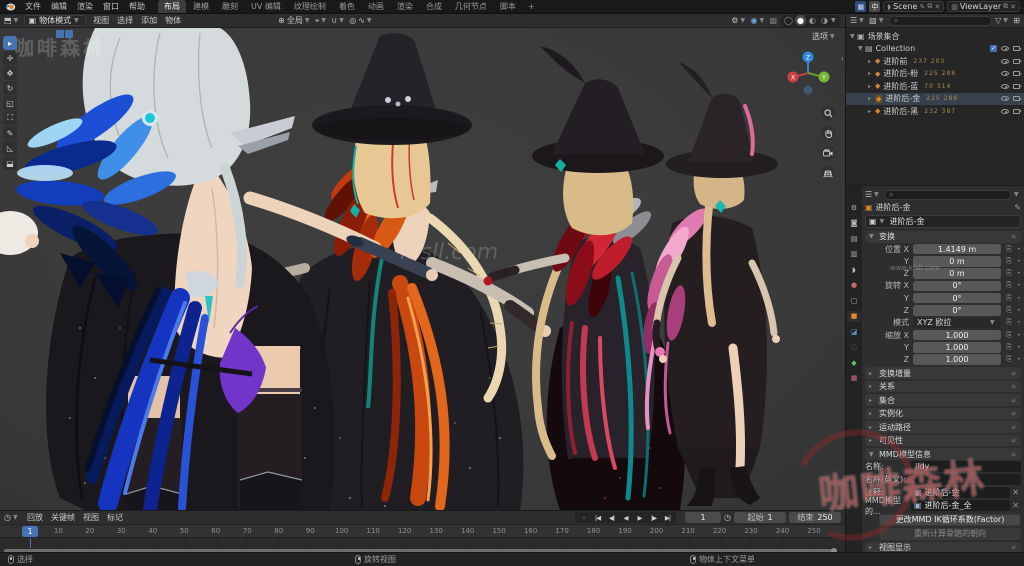 The width and height of the screenshot is (1024, 566). What do you see at coordinates (957, 249) in the screenshot?
I see `transform-value-field: 1.4149 m` at bounding box center [957, 249].